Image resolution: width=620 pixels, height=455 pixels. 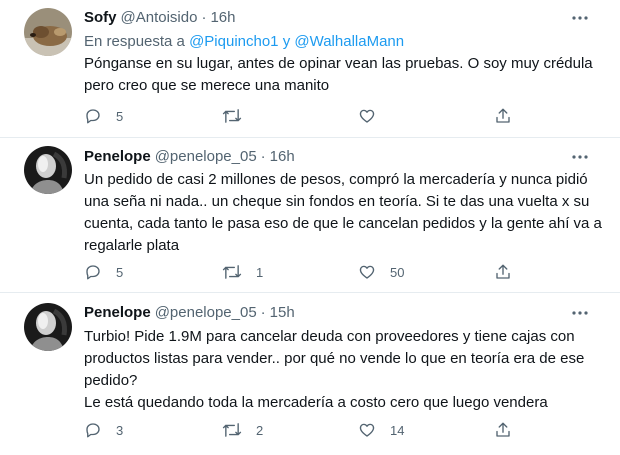 I want to click on reply-count: 3, so click(x=120, y=430).